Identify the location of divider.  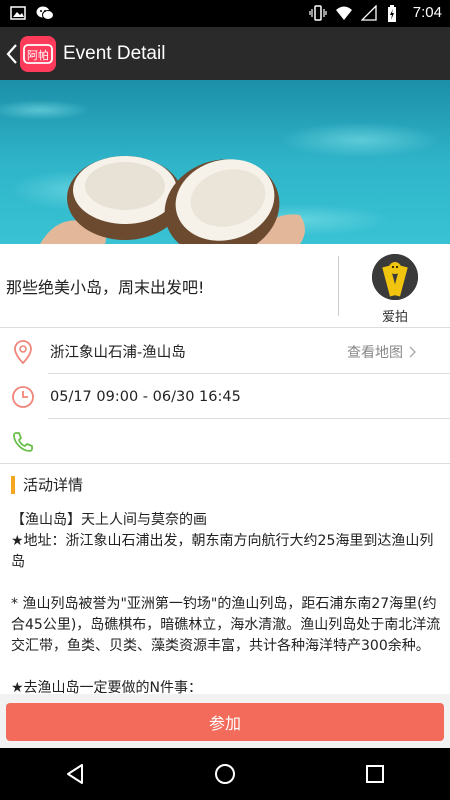
(338, 286).